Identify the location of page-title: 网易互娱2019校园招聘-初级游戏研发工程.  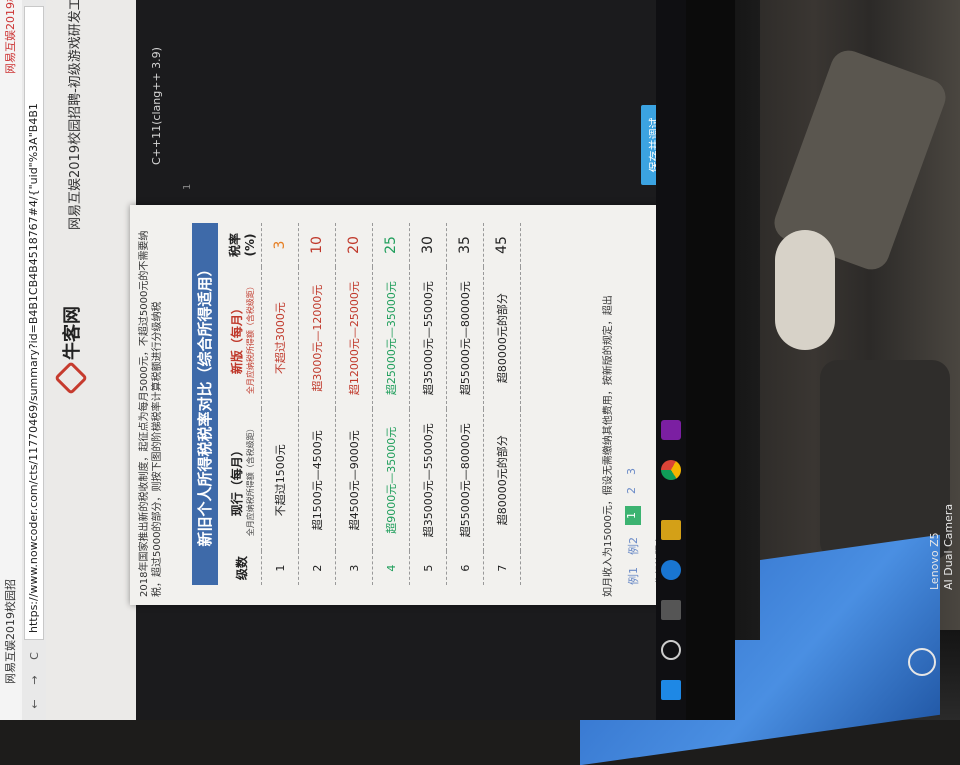
(75, 115).